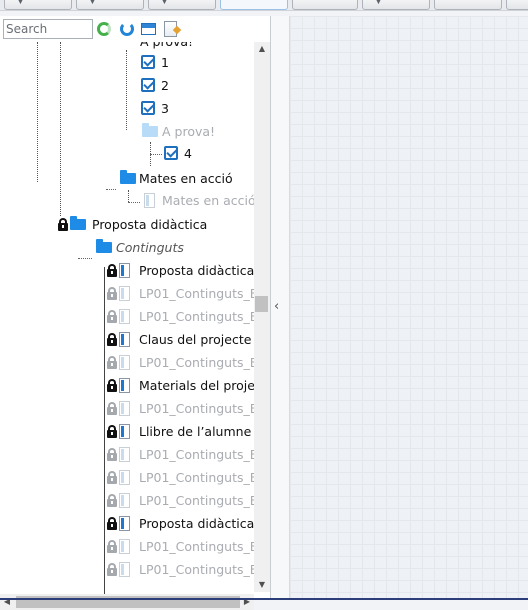 The width and height of the screenshot is (528, 610). I want to click on toolbar-button-2: ▼, so click(110, 5).